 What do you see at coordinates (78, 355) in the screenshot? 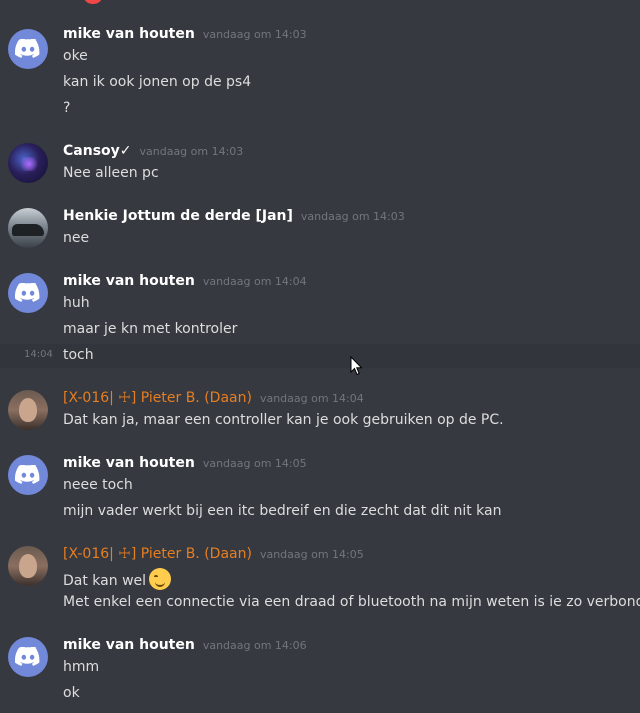
I see `message-text: toch` at bounding box center [78, 355].